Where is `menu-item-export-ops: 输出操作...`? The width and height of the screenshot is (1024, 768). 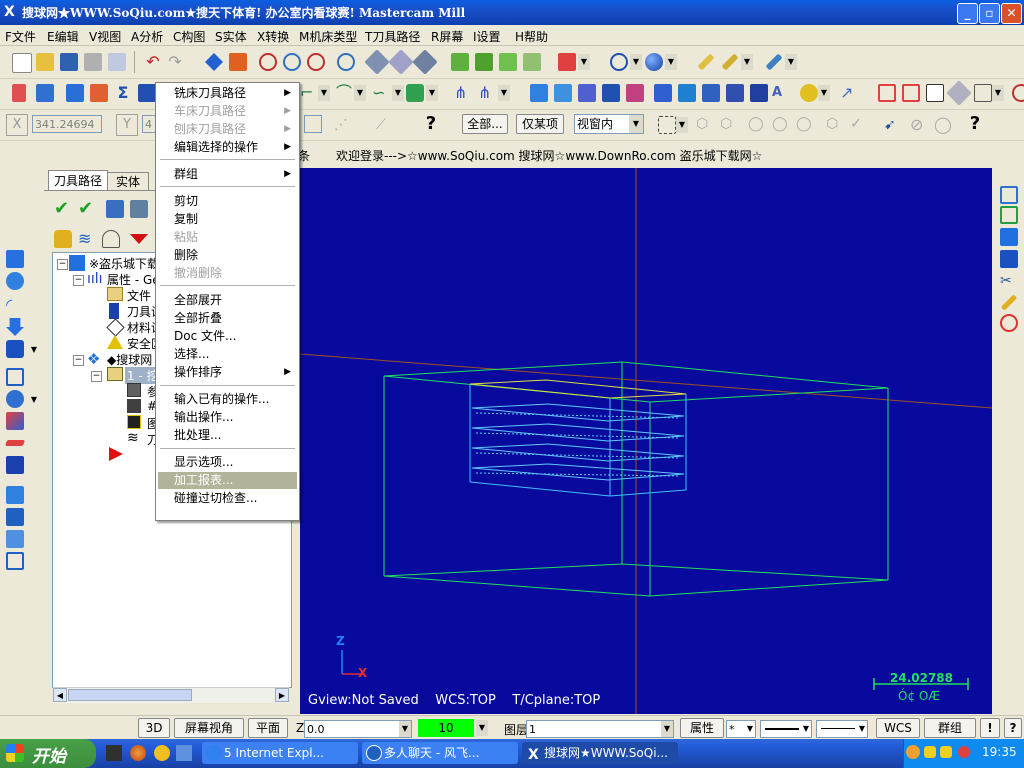
menu-item-export-ops: 输出操作... is located at coordinates (227, 417).